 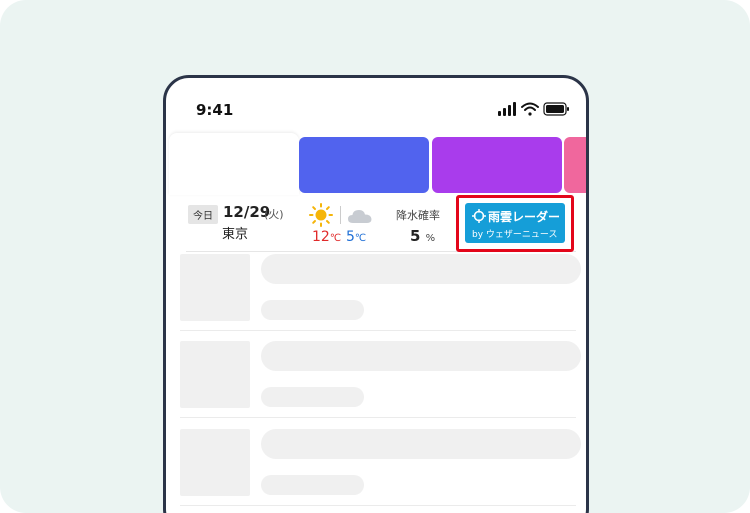 I want to click on radar-highlight-box: 雨雲レーダー by ウェザーニュース, so click(x=515, y=223).